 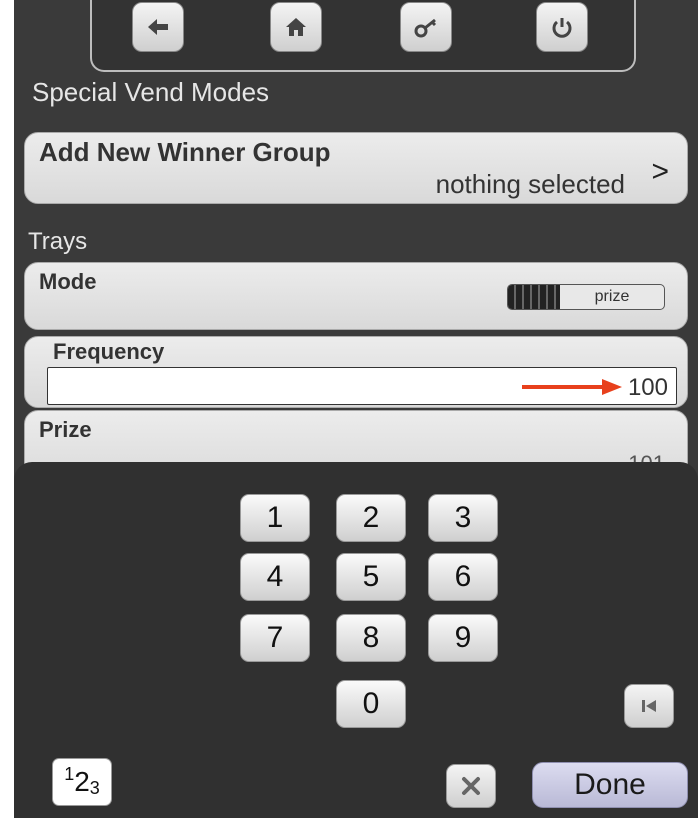 I want to click on backspace-button, so click(x=649, y=706).